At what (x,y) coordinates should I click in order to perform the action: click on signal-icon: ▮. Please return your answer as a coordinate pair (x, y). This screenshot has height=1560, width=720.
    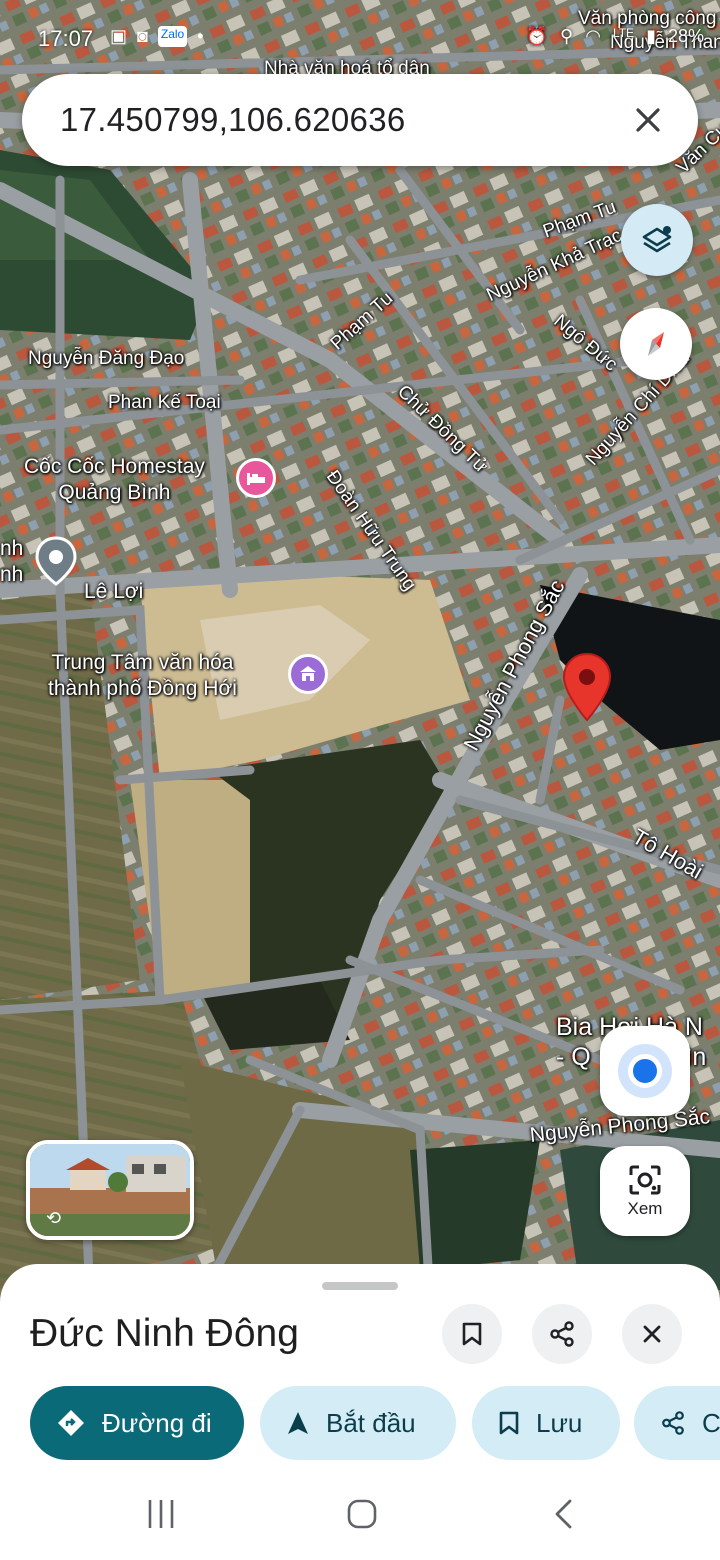
    Looking at the image, I should click on (651, 36).